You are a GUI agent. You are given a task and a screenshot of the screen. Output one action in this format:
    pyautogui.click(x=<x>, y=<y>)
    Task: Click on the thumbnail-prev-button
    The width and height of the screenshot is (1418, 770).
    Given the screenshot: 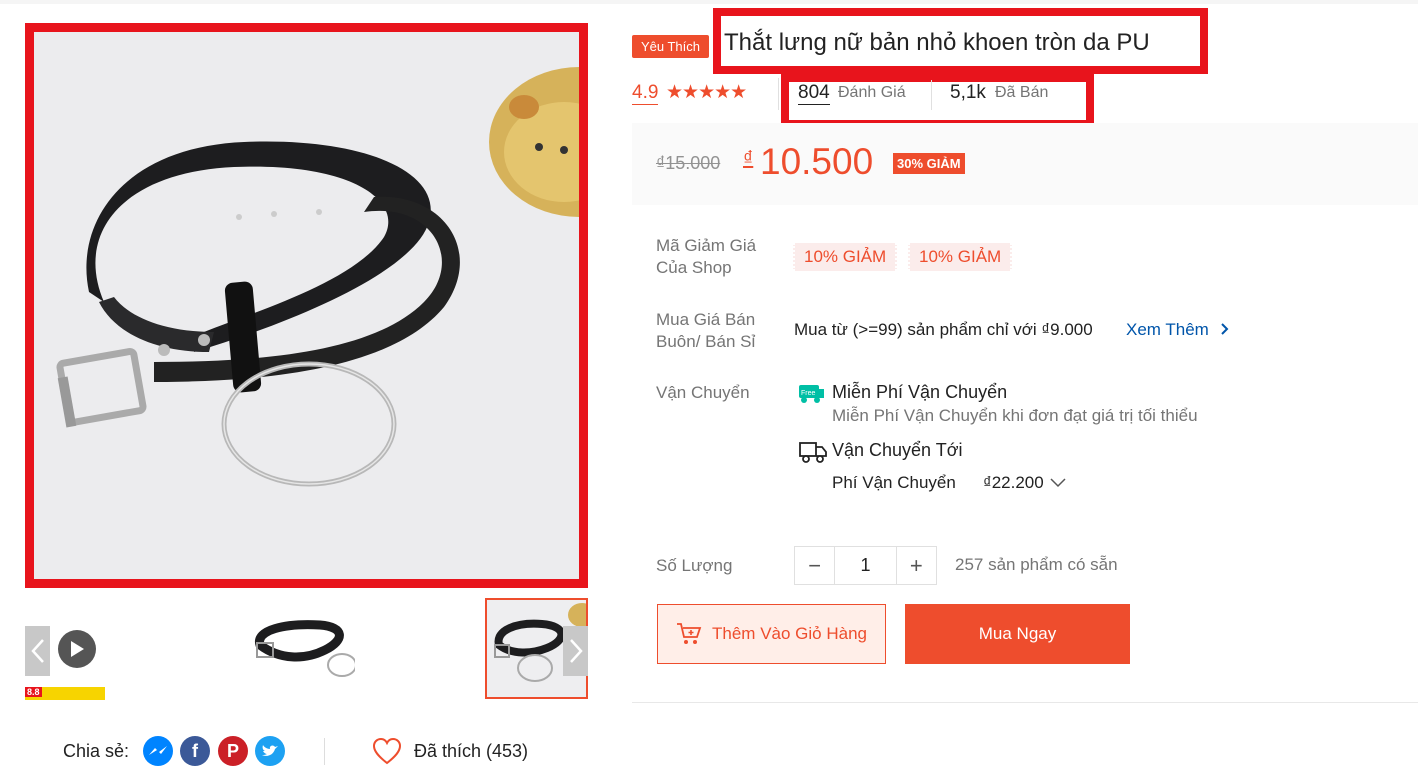 What is the action you would take?
    pyautogui.click(x=37, y=651)
    